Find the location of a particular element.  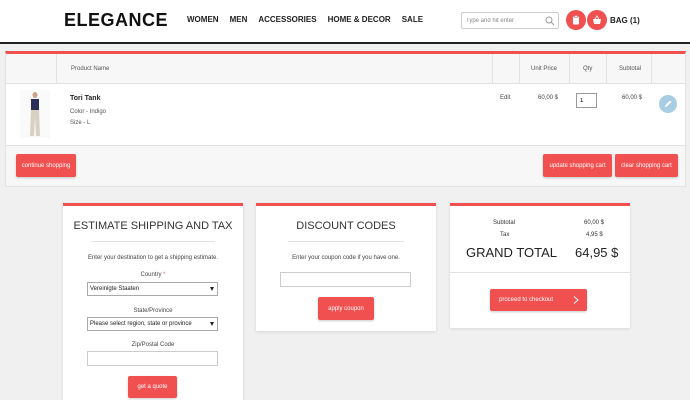

main-nav: WOMEN MEN ACCESSORIES HOME & DECOR SALE is located at coordinates (305, 19).